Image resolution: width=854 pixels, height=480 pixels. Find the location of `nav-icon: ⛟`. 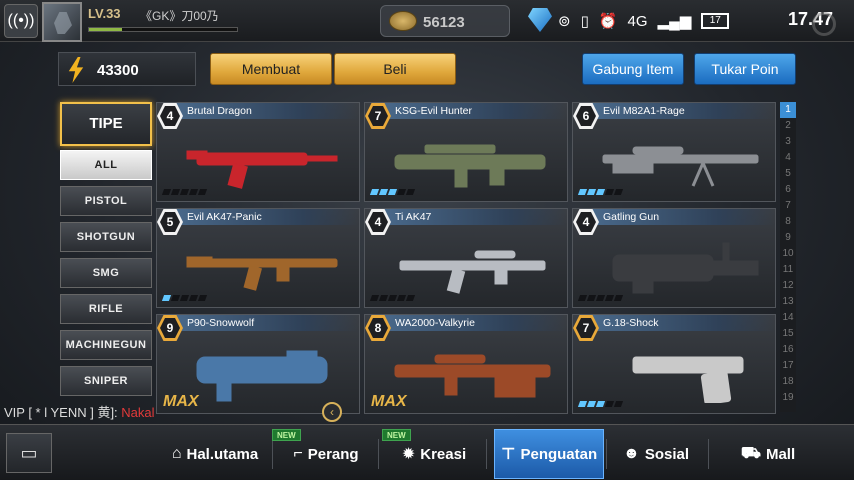

nav-icon: ⛟ is located at coordinates (750, 453).